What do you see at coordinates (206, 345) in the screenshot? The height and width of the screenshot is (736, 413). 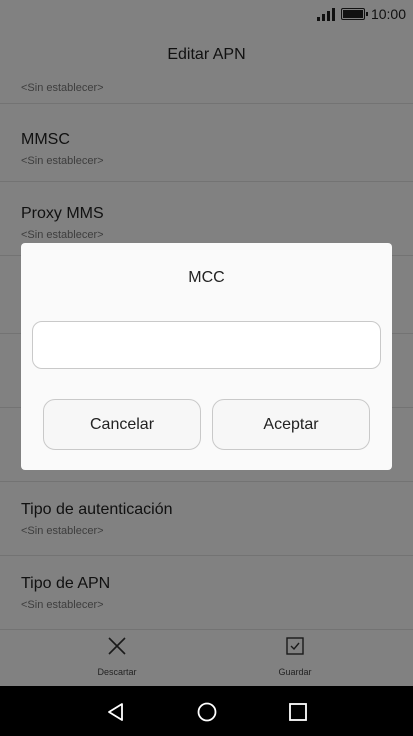 I see `mcc-input` at bounding box center [206, 345].